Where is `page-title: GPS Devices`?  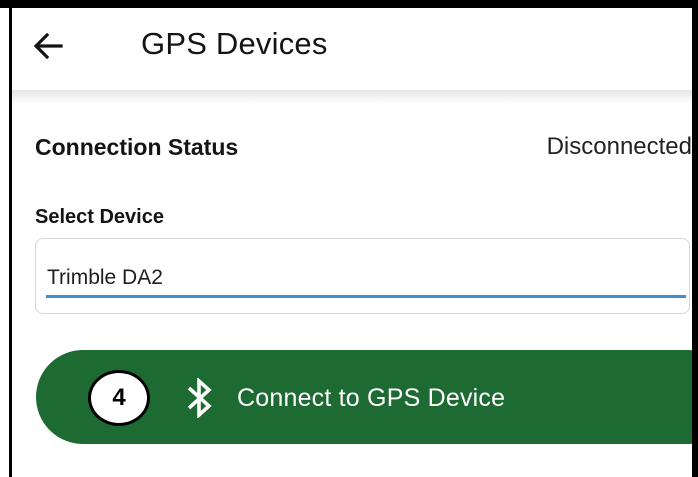 page-title: GPS Devices is located at coordinates (234, 43).